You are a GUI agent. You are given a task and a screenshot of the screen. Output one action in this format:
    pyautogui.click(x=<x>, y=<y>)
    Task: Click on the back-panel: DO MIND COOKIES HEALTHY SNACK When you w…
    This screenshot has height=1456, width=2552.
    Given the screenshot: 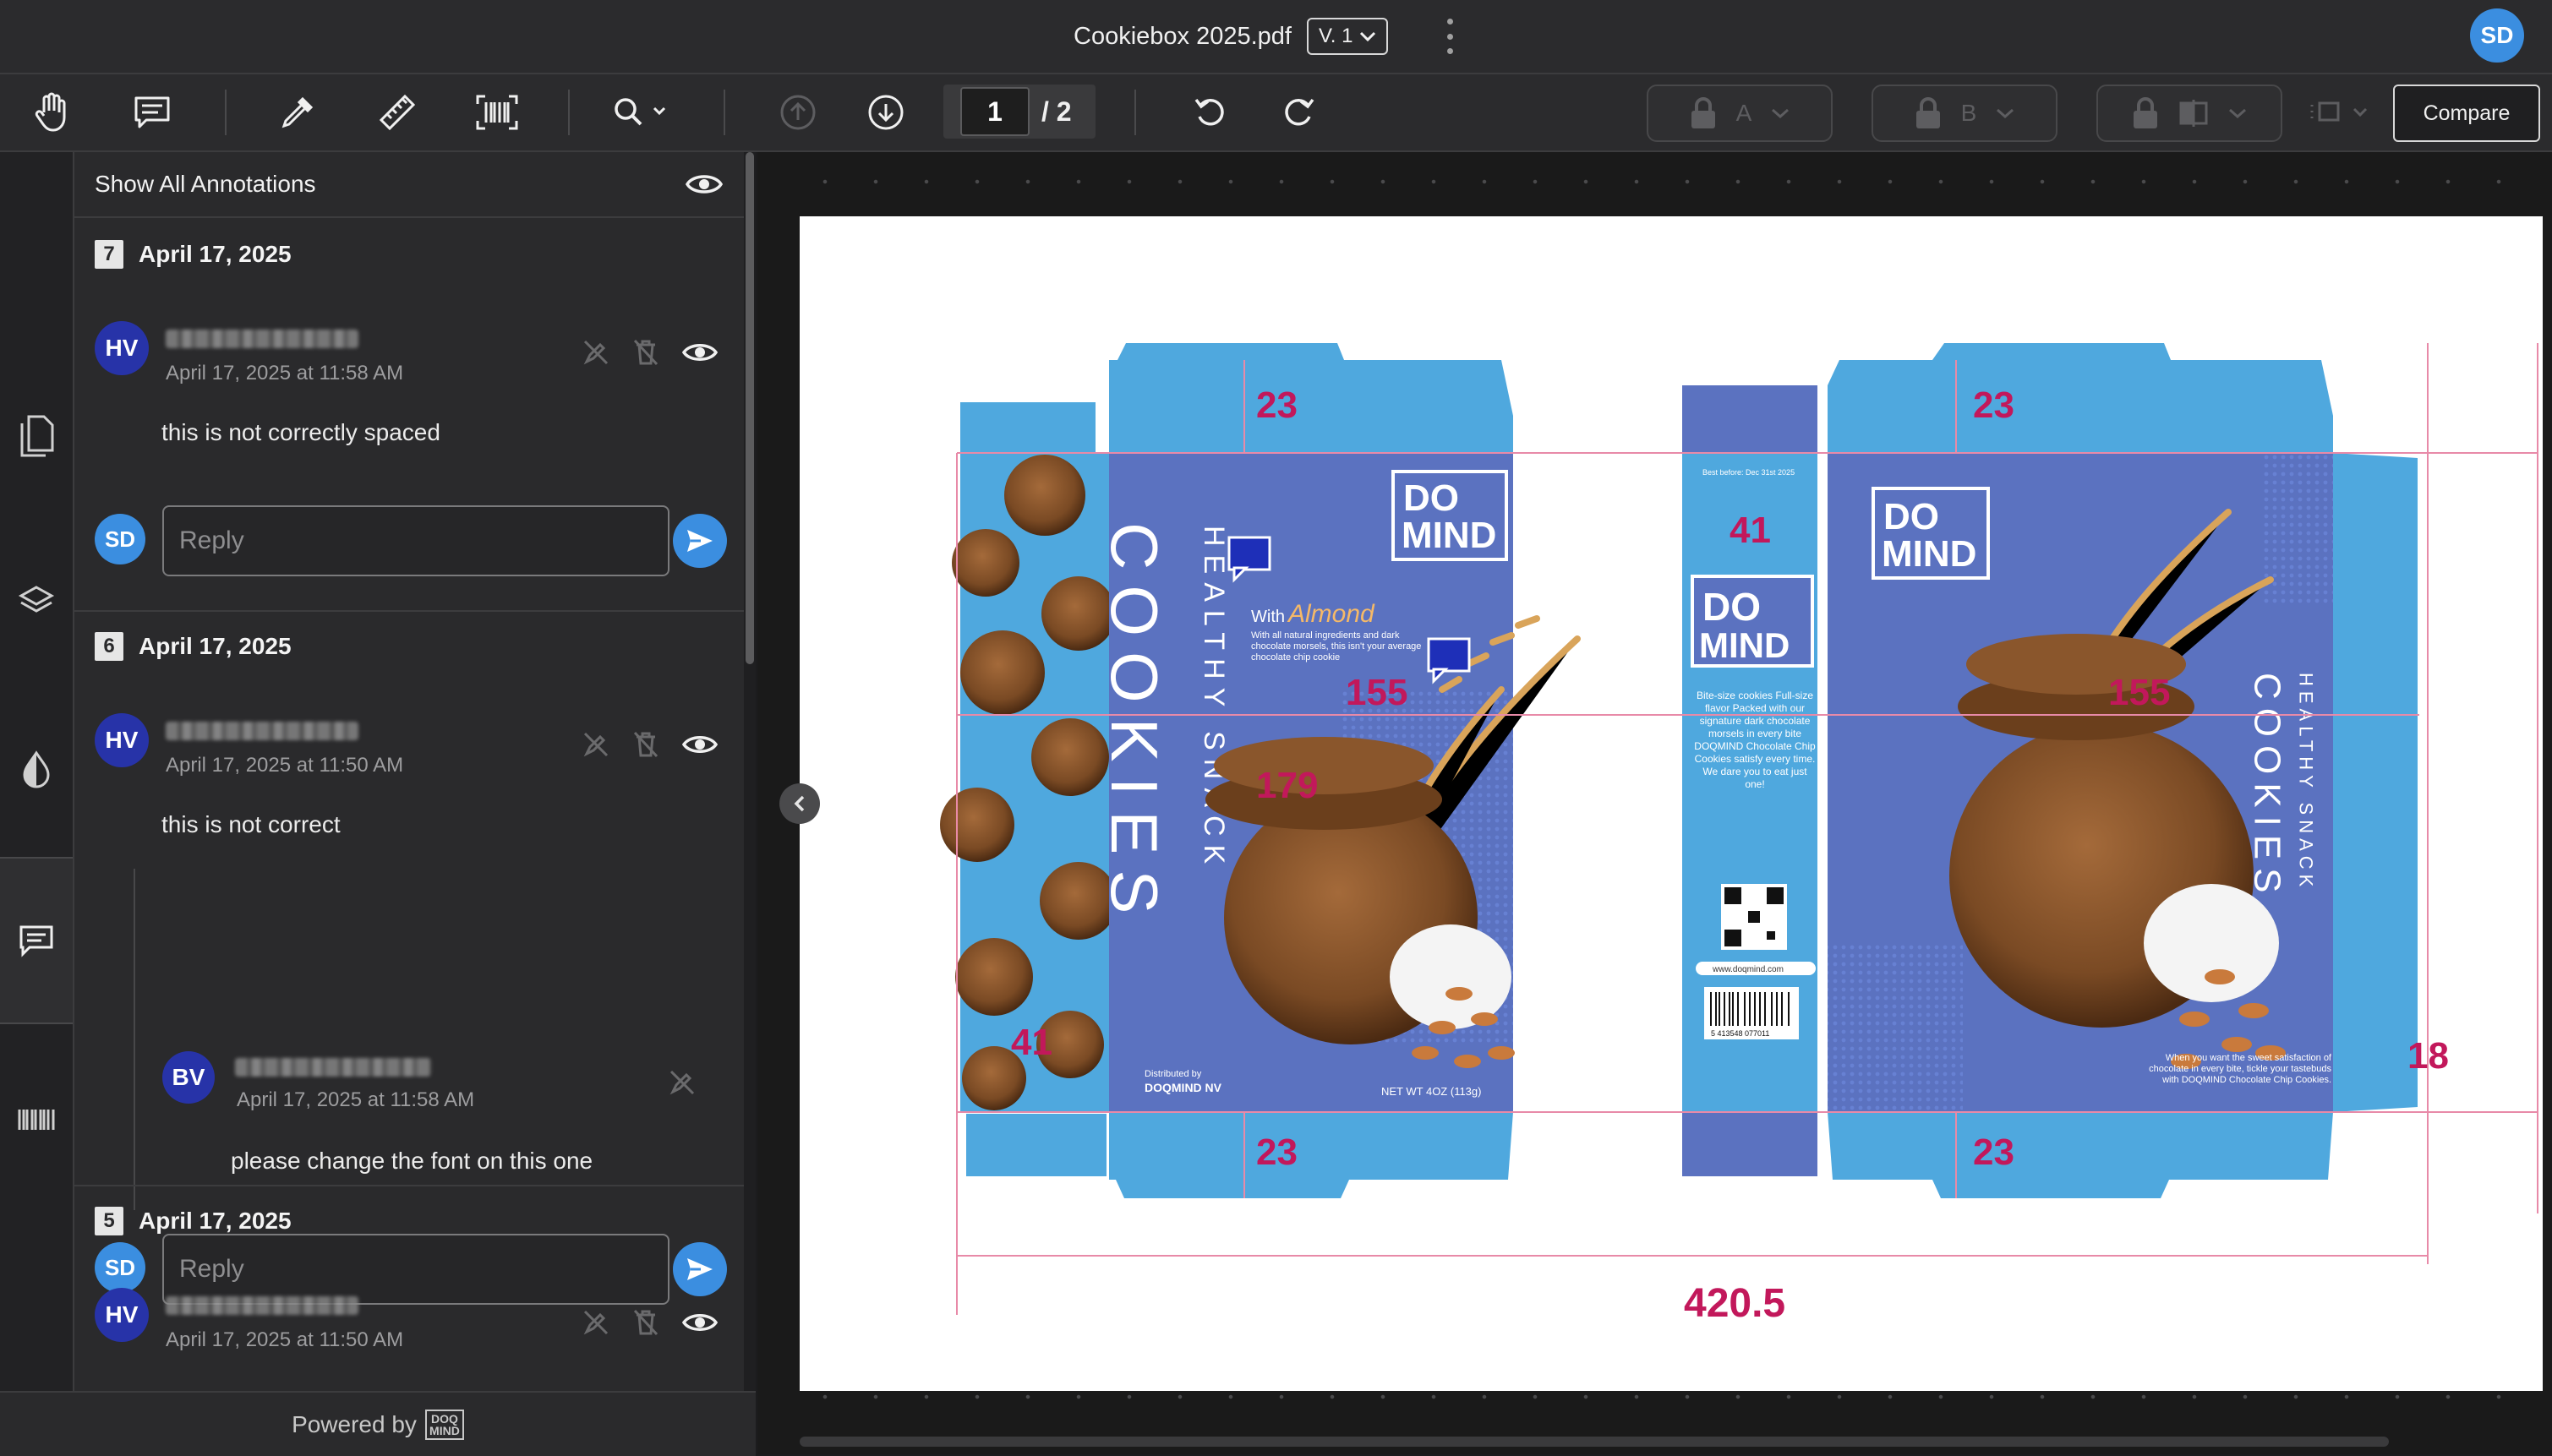 What is the action you would take?
    pyautogui.click(x=2080, y=771)
    